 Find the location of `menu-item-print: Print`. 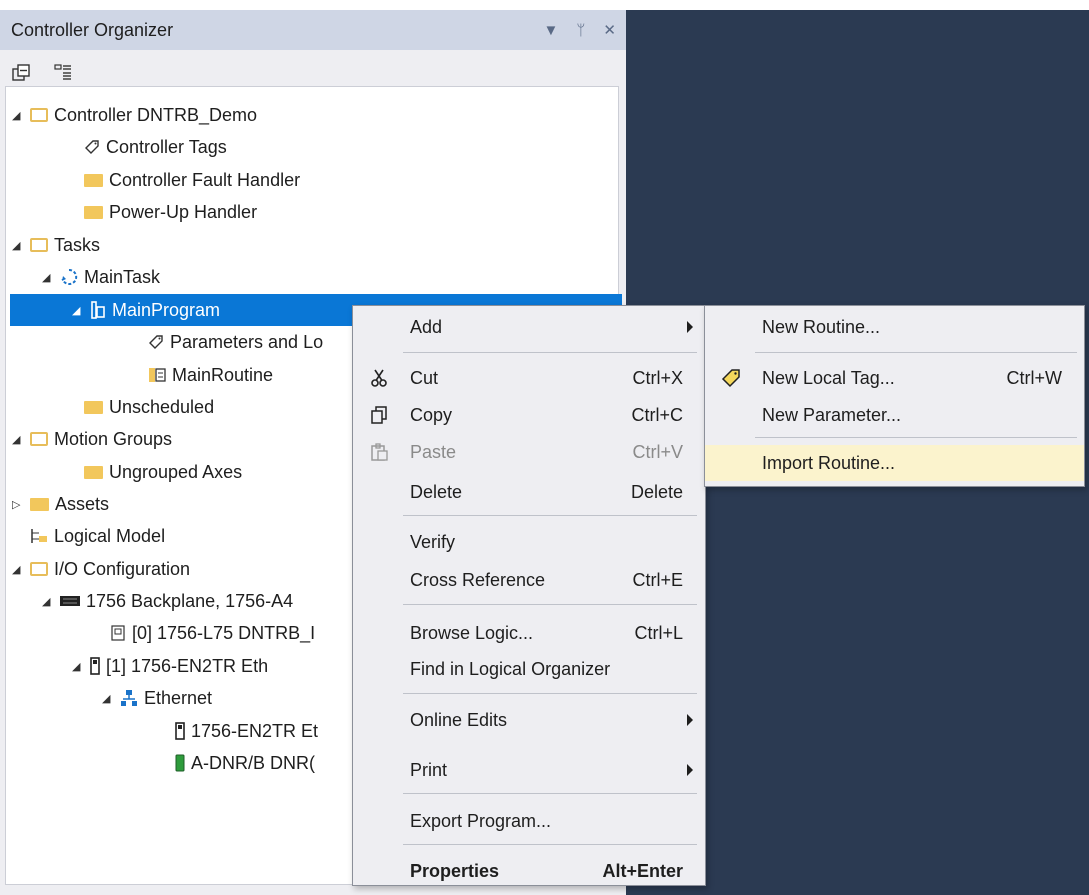

menu-item-print: Print is located at coordinates (529, 770).